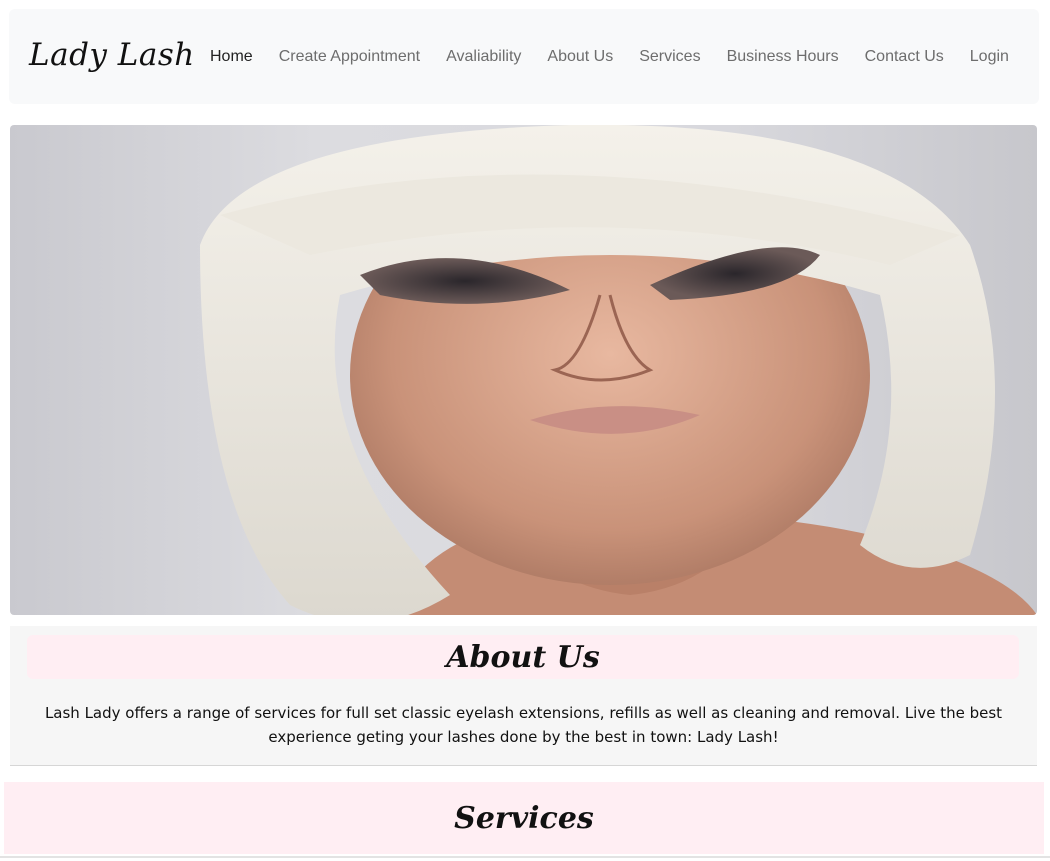 Image resolution: width=1050 pixels, height=861 pixels. Describe the element at coordinates (580, 56) in the screenshot. I see `nav-link-about-us: About Us` at that location.